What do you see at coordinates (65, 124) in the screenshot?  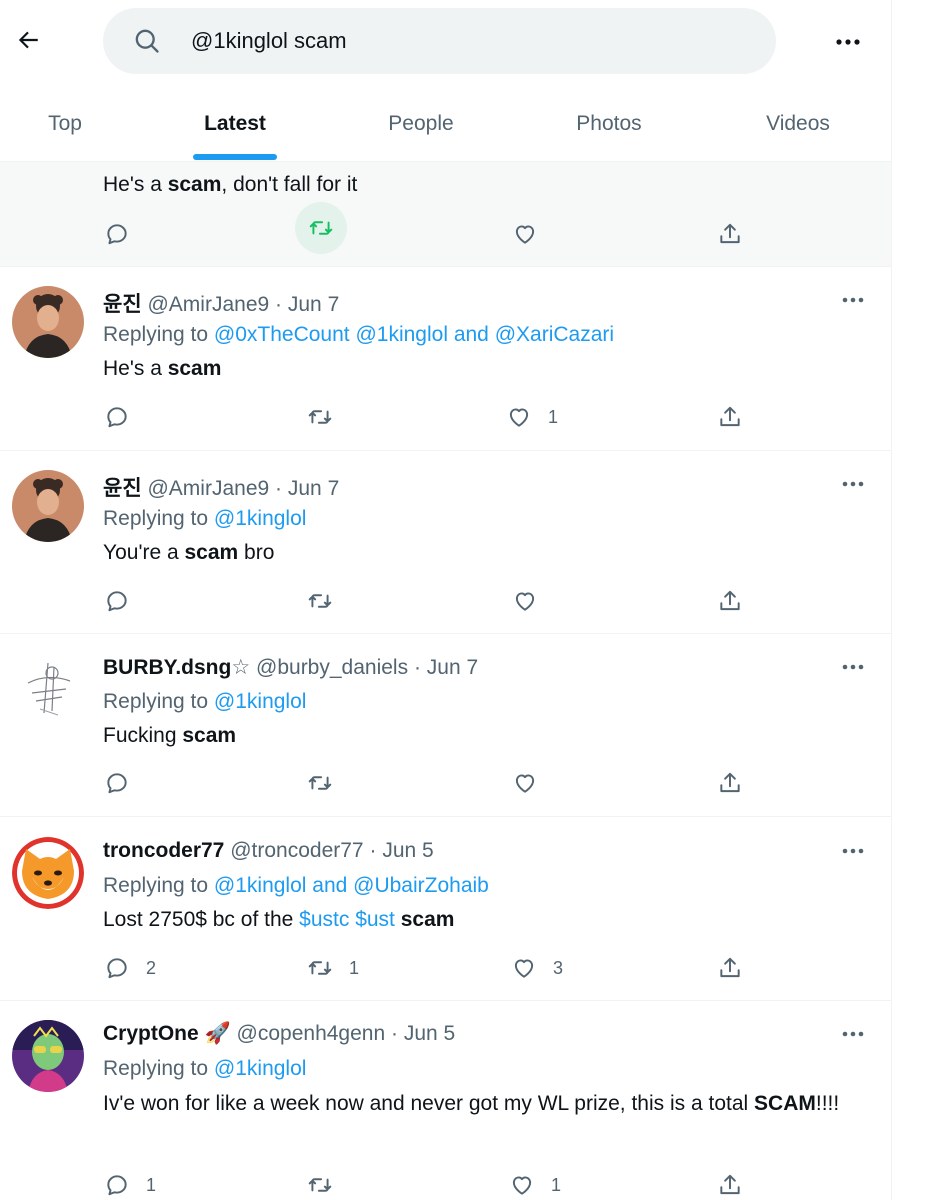 I see `tab-top: Top` at bounding box center [65, 124].